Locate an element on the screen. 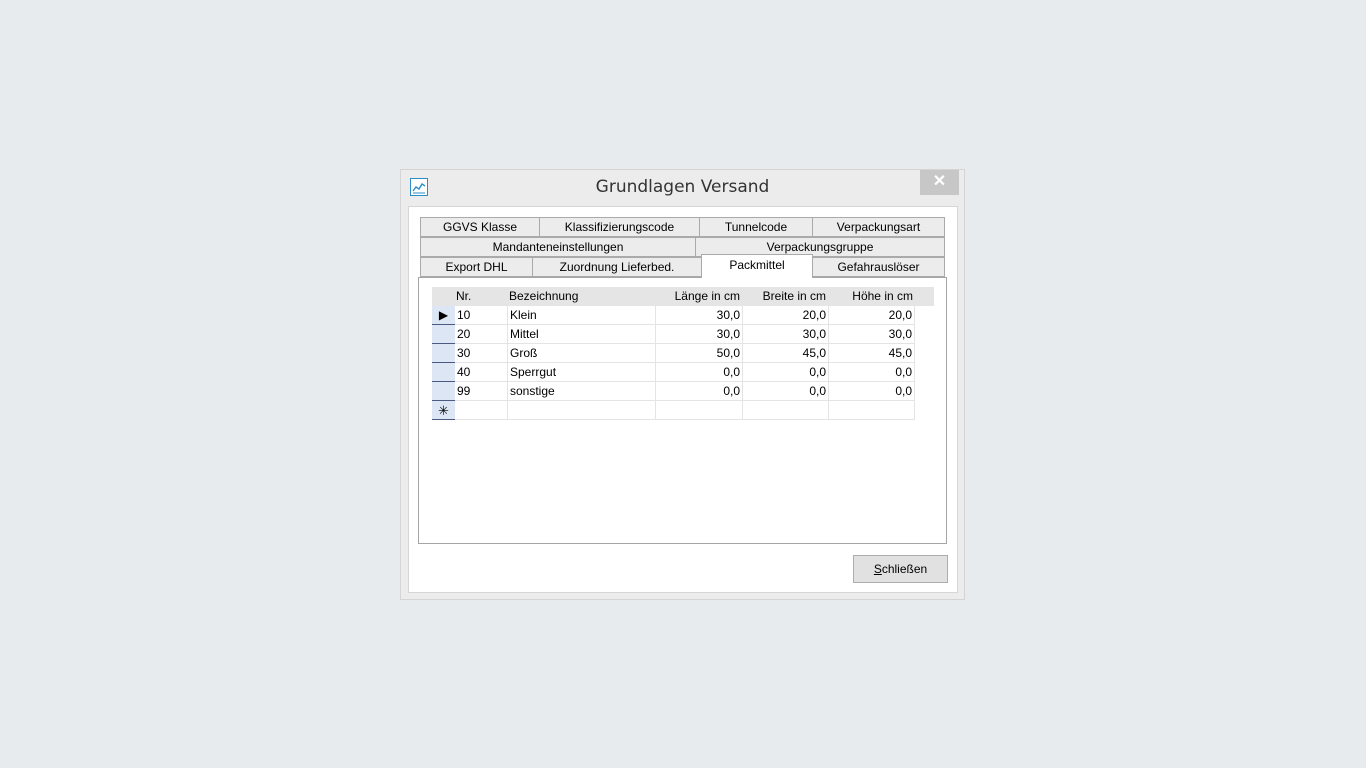 This screenshot has width=1366, height=768. cell-bezeichnung: Groß is located at coordinates (582, 353).